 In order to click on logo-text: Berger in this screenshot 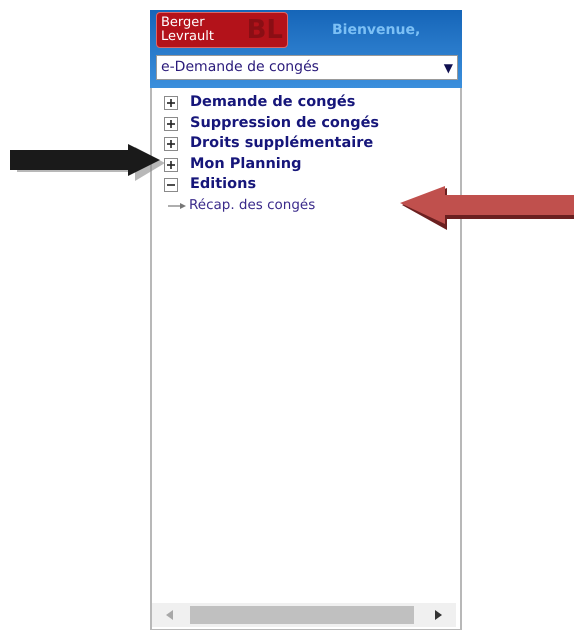, I will do `click(183, 23)`.